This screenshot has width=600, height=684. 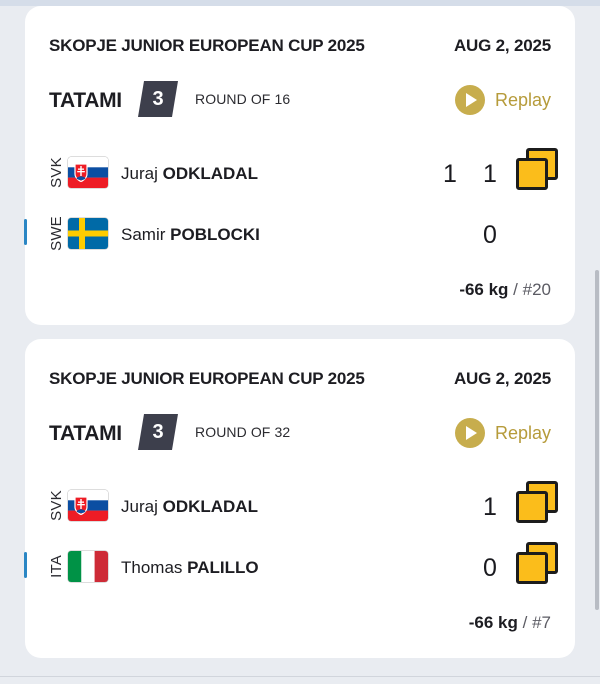 What do you see at coordinates (88, 566) in the screenshot?
I see `flag-italy-icon` at bounding box center [88, 566].